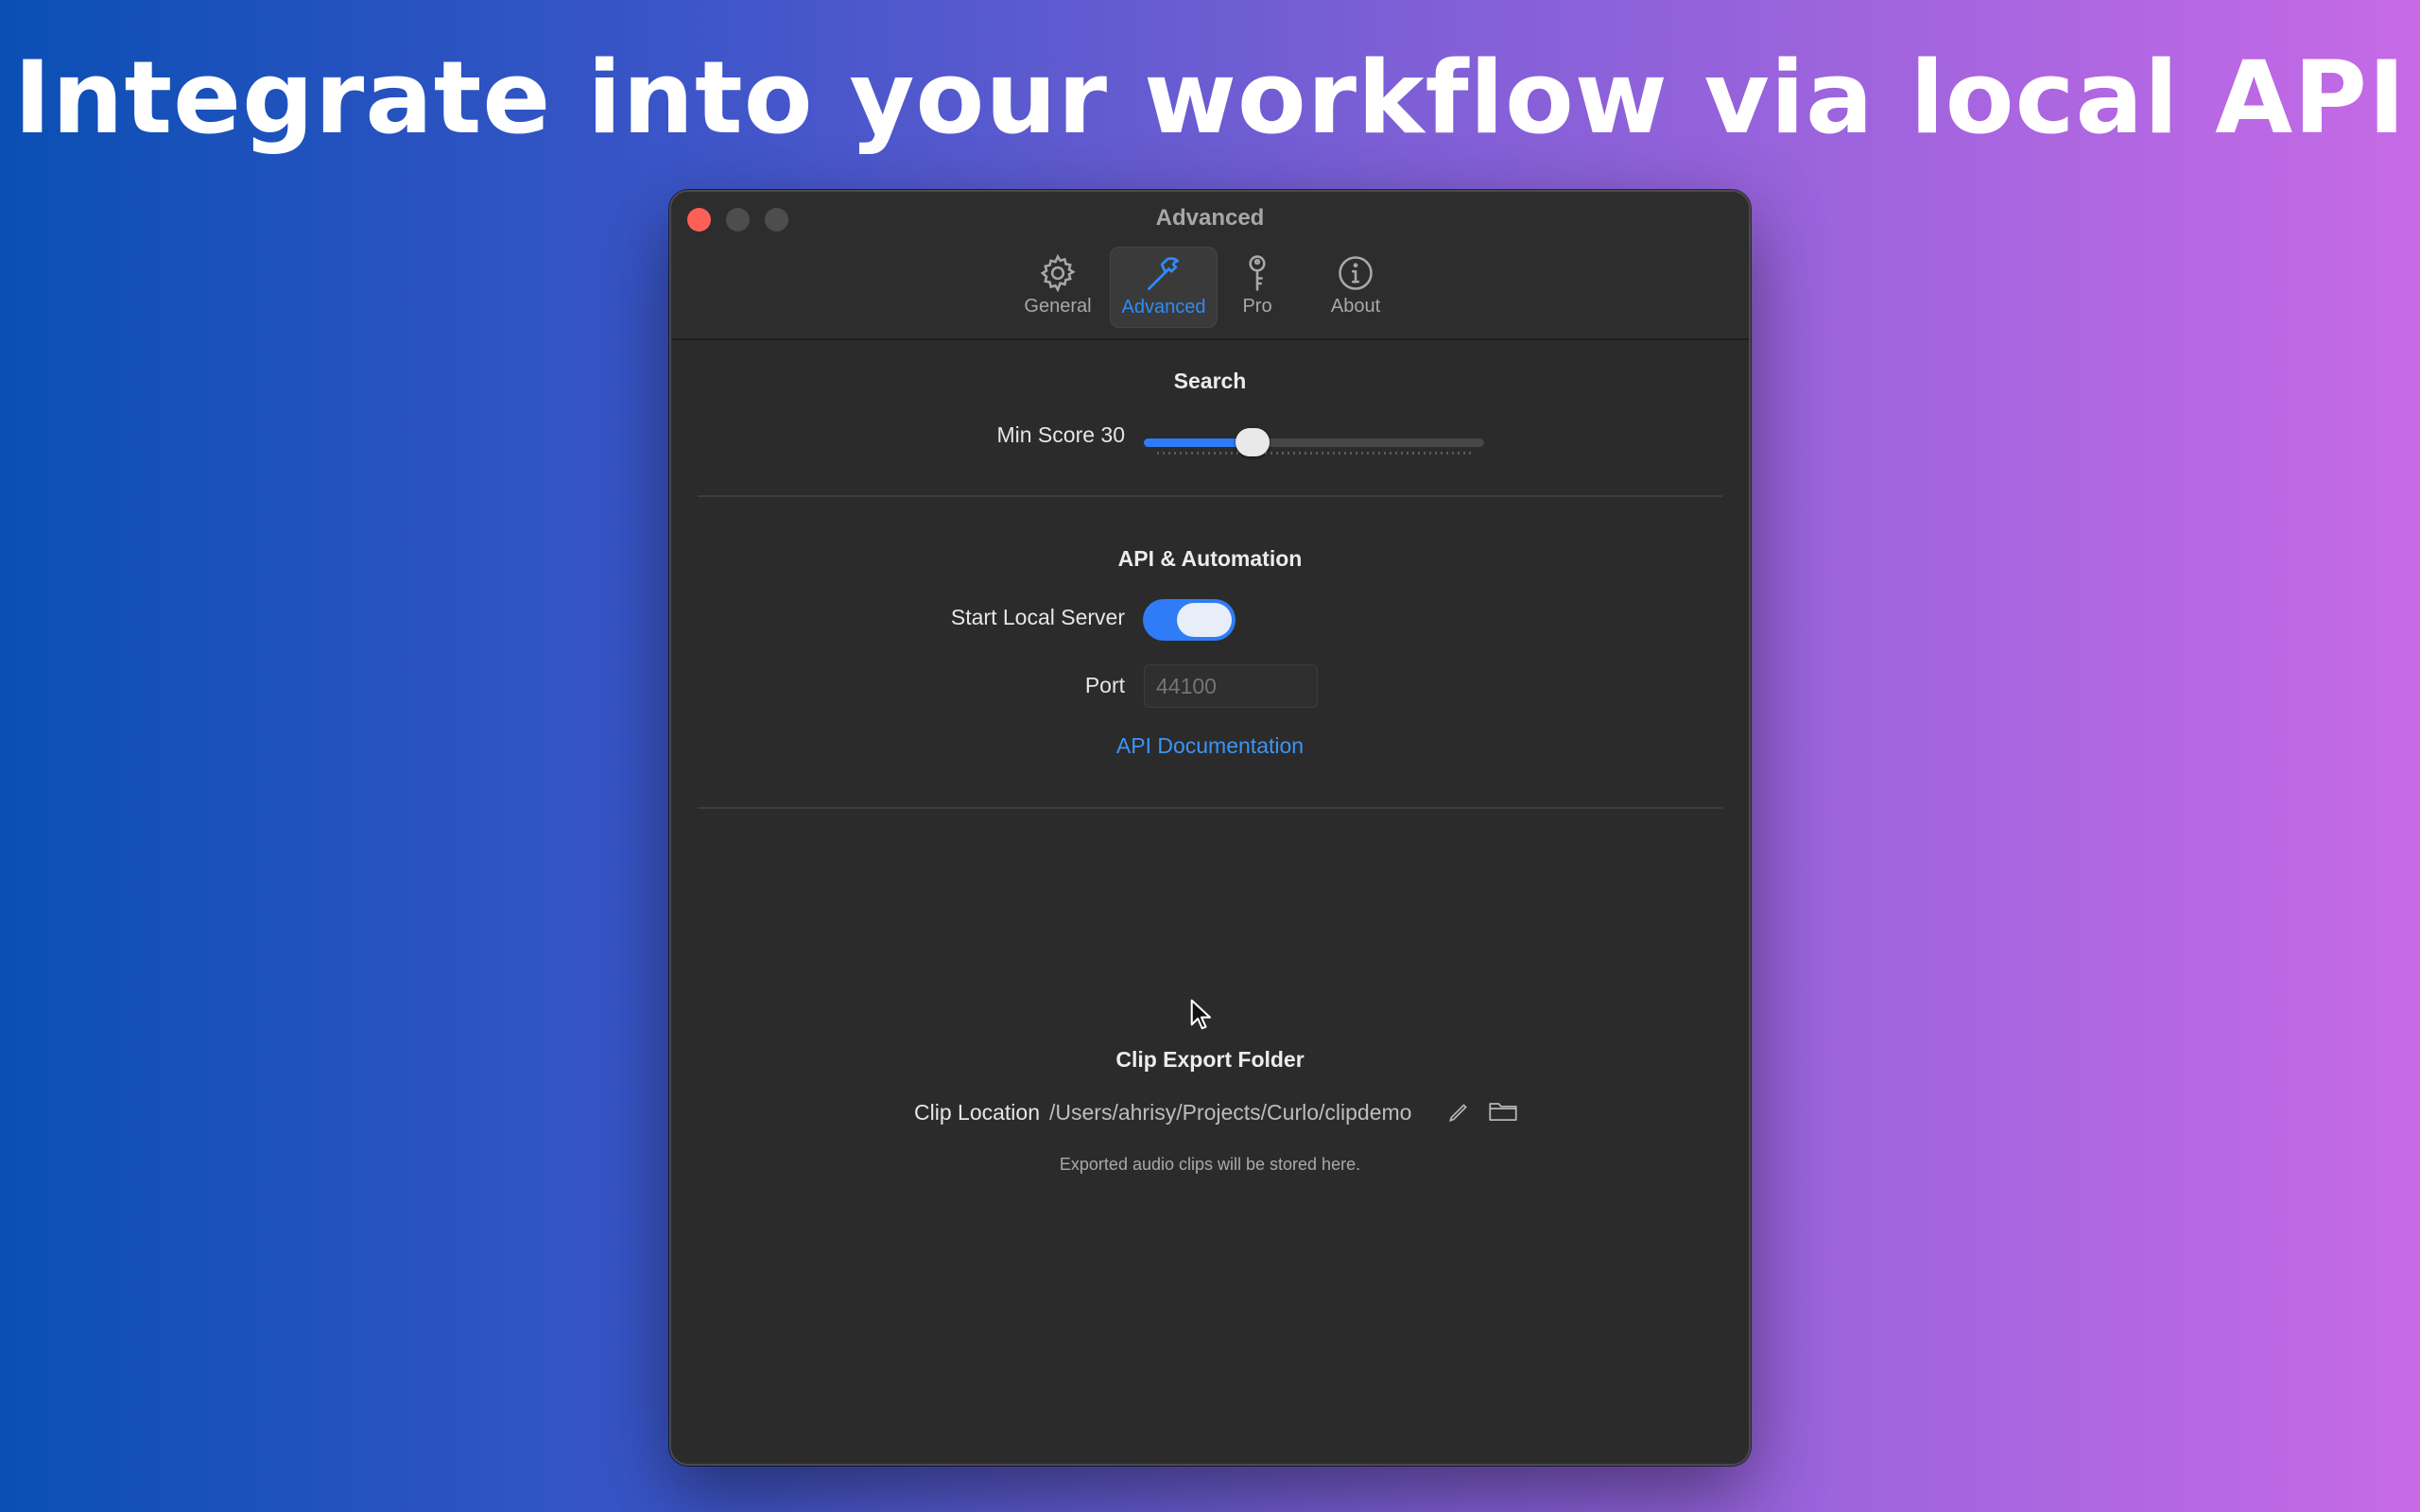 The image size is (2420, 1512). I want to click on folder-icon, so click(1503, 1112).